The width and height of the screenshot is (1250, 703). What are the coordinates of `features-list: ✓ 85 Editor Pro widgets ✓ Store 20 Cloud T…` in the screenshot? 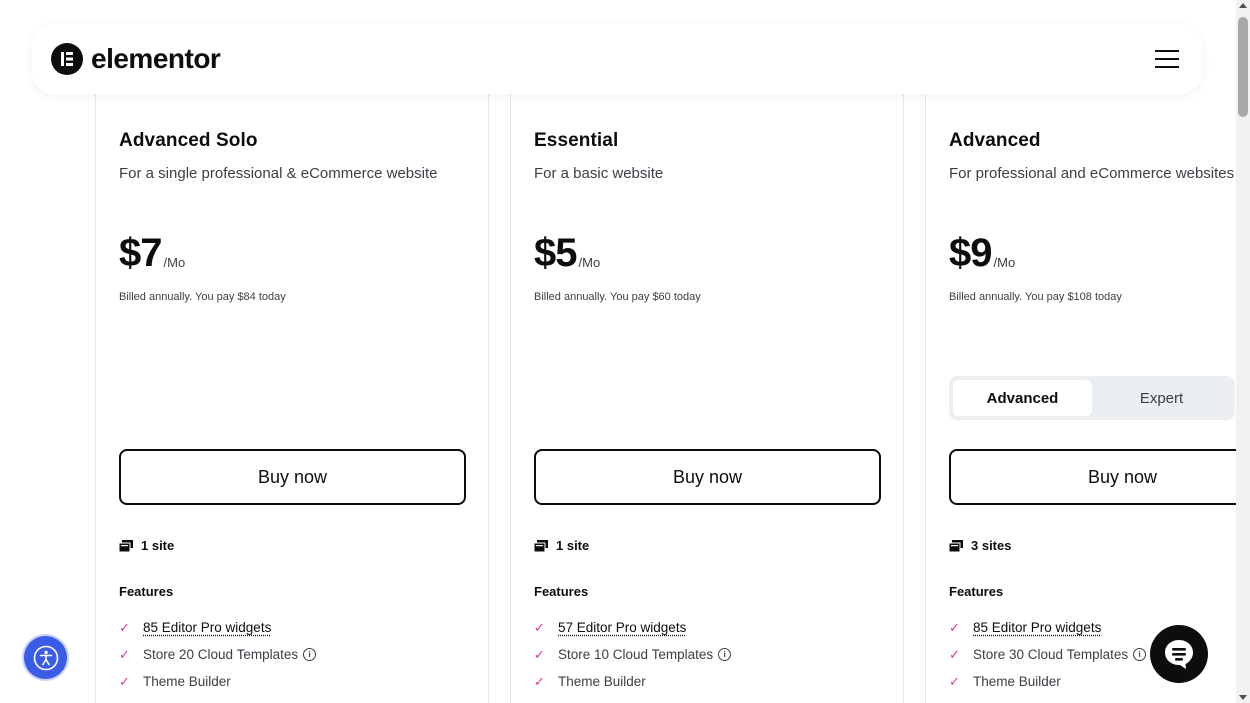 It's located at (218, 654).